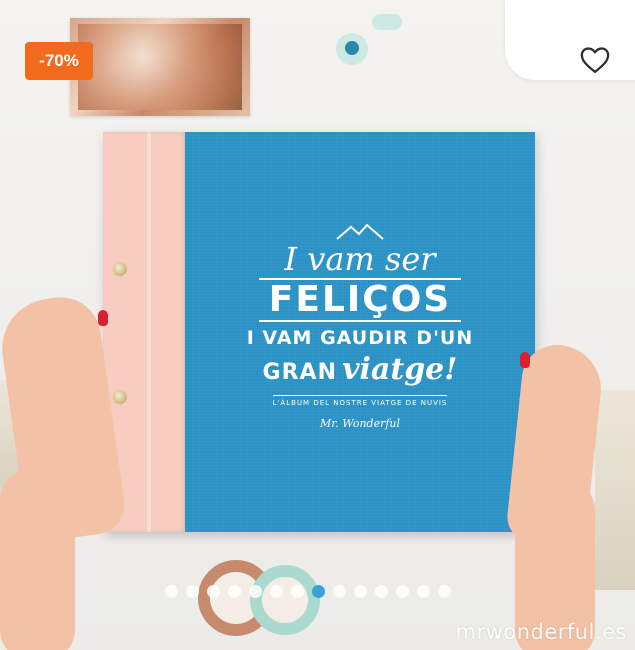 This screenshot has height=650, width=635. Describe the element at coordinates (400, 369) in the screenshot. I see `cover-line-4b: viatge!` at that location.